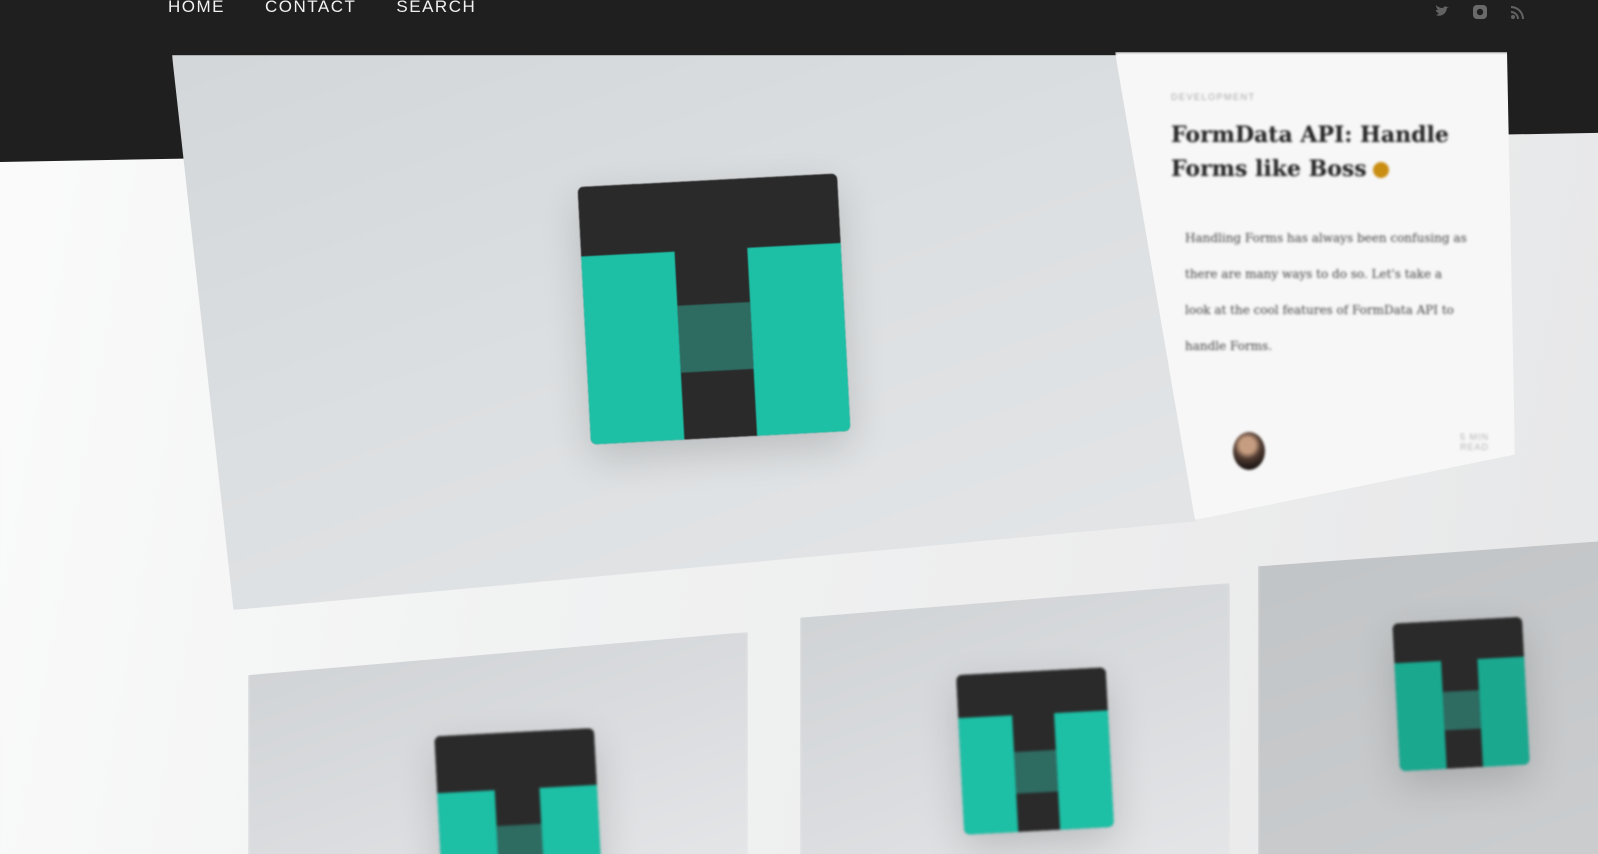 The height and width of the screenshot is (854, 1598). I want to click on main-nav: HOME CONTACT SEARCH, so click(322, 8).